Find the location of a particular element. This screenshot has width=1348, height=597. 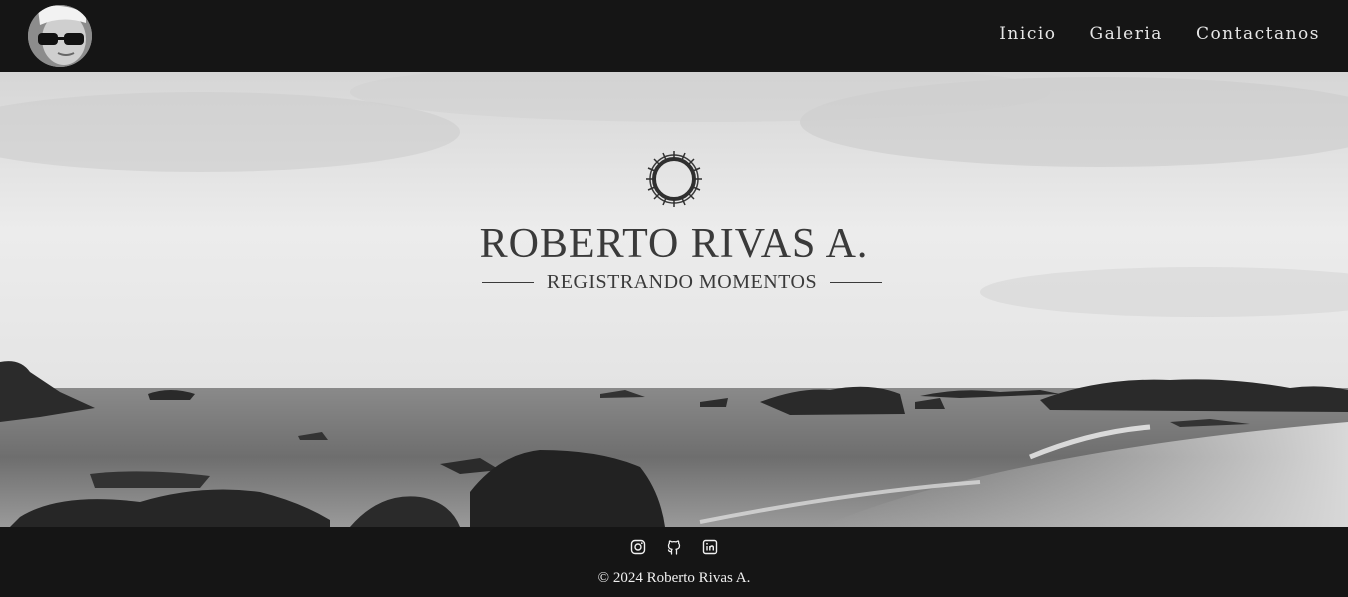

main-nav: Inicio Galeria Contactanos is located at coordinates (1159, 34).